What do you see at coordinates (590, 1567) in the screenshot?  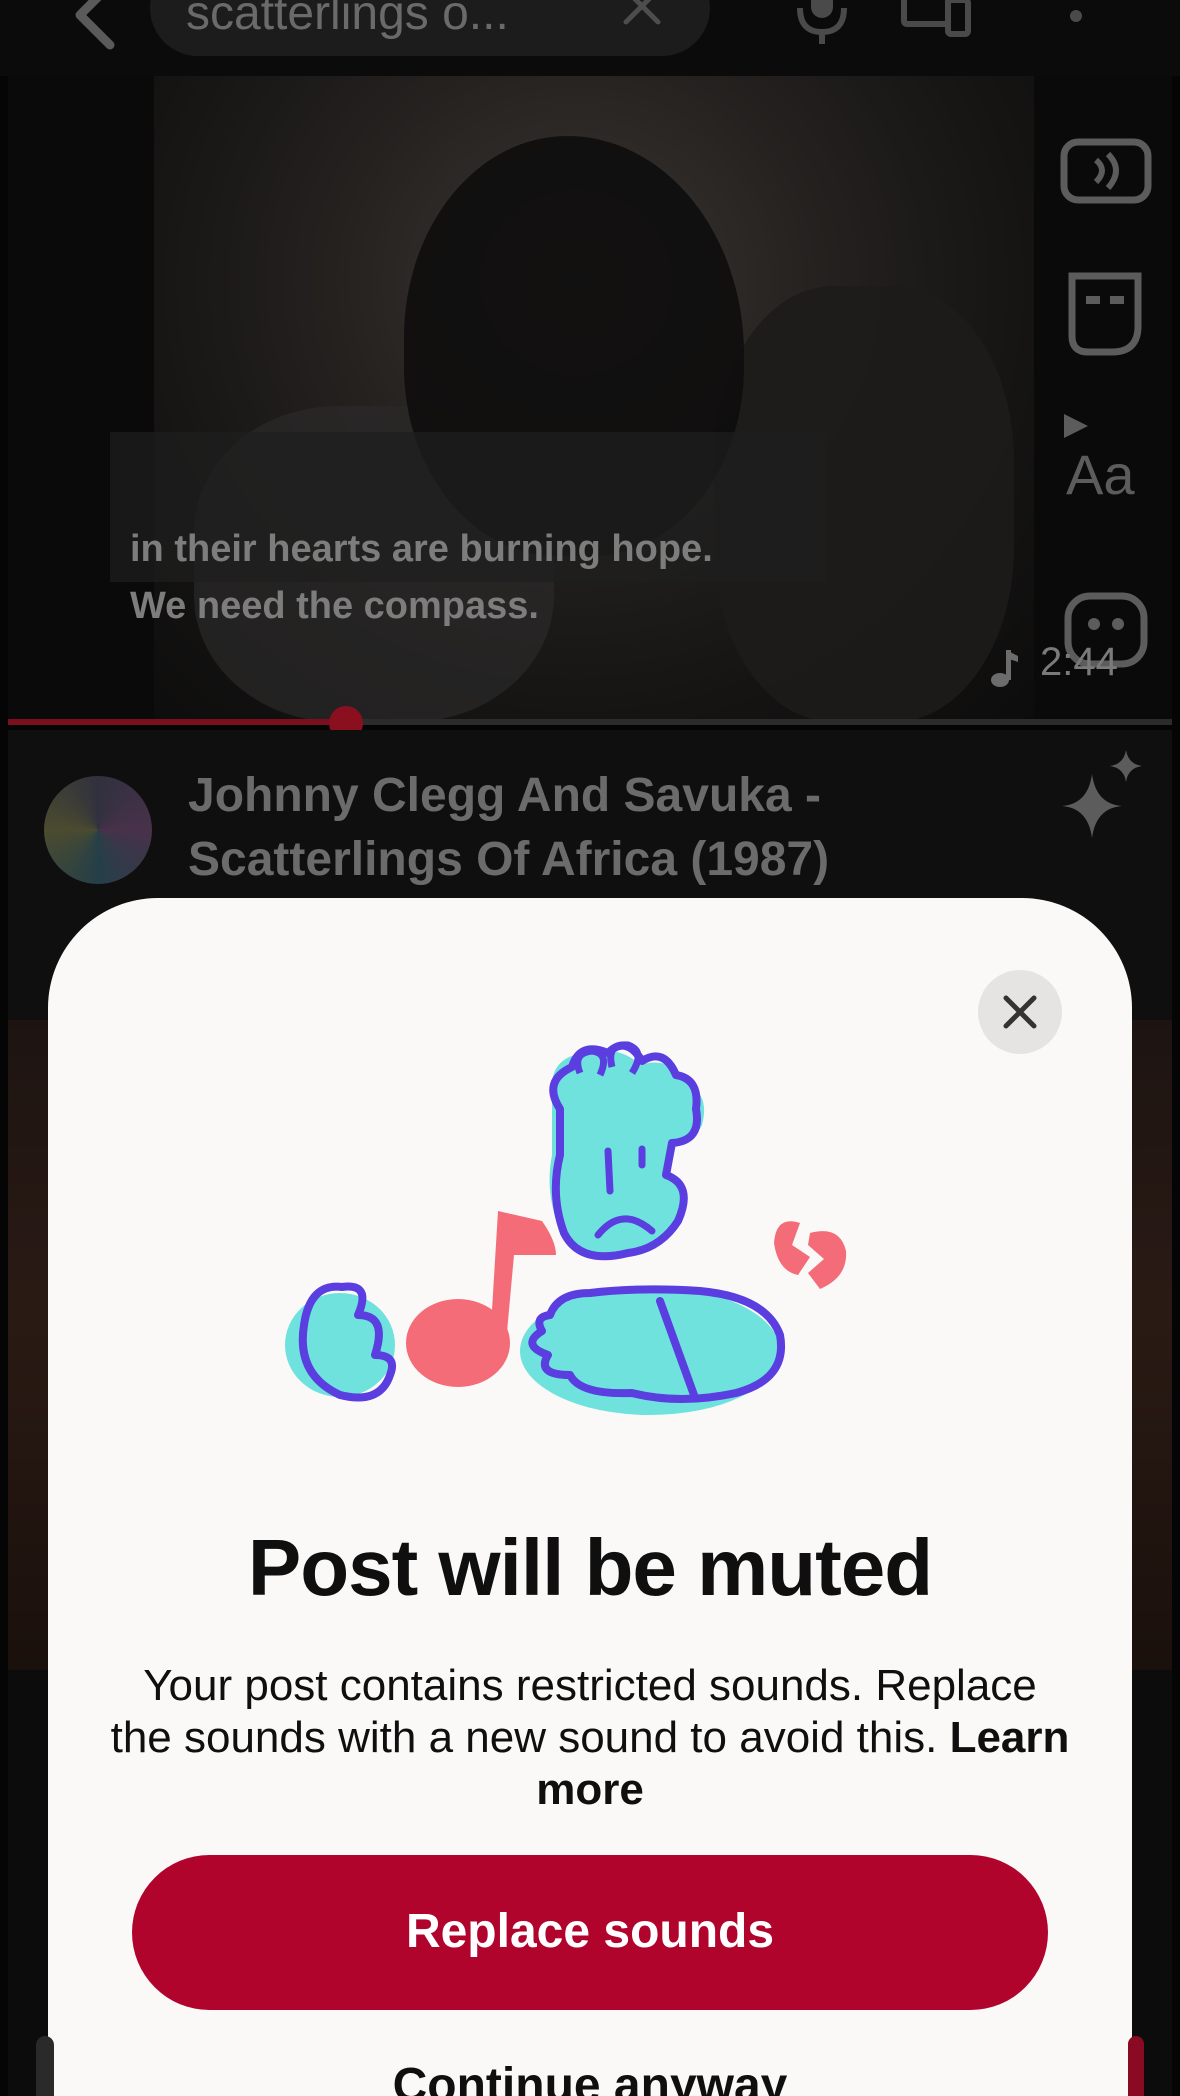 I see `sheet-title: Post will be muted` at bounding box center [590, 1567].